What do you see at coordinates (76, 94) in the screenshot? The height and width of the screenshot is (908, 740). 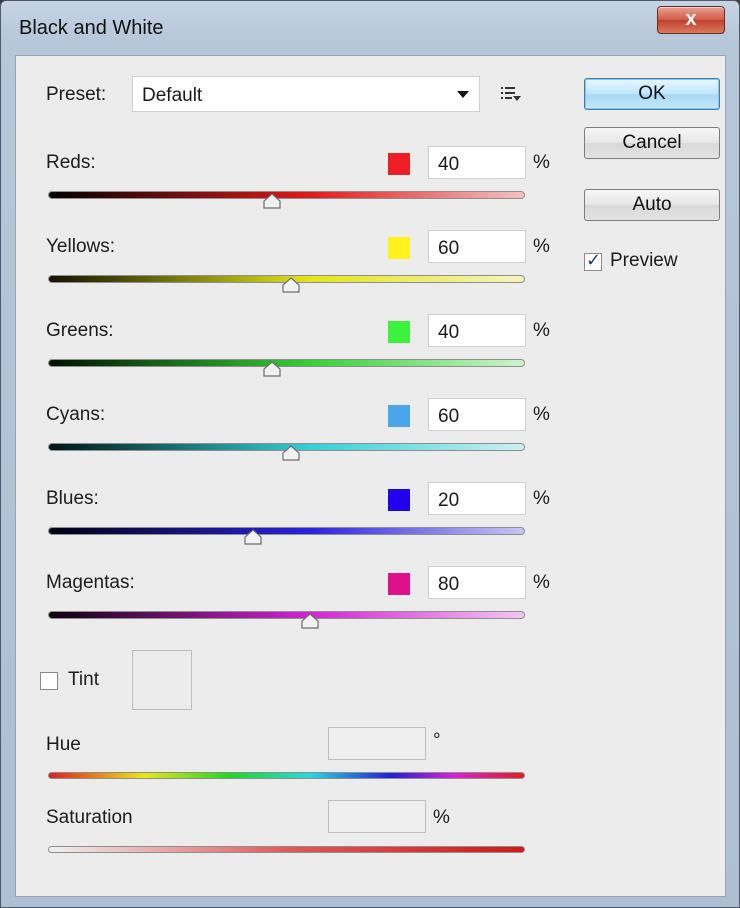 I see `preset-label: Preset:` at bounding box center [76, 94].